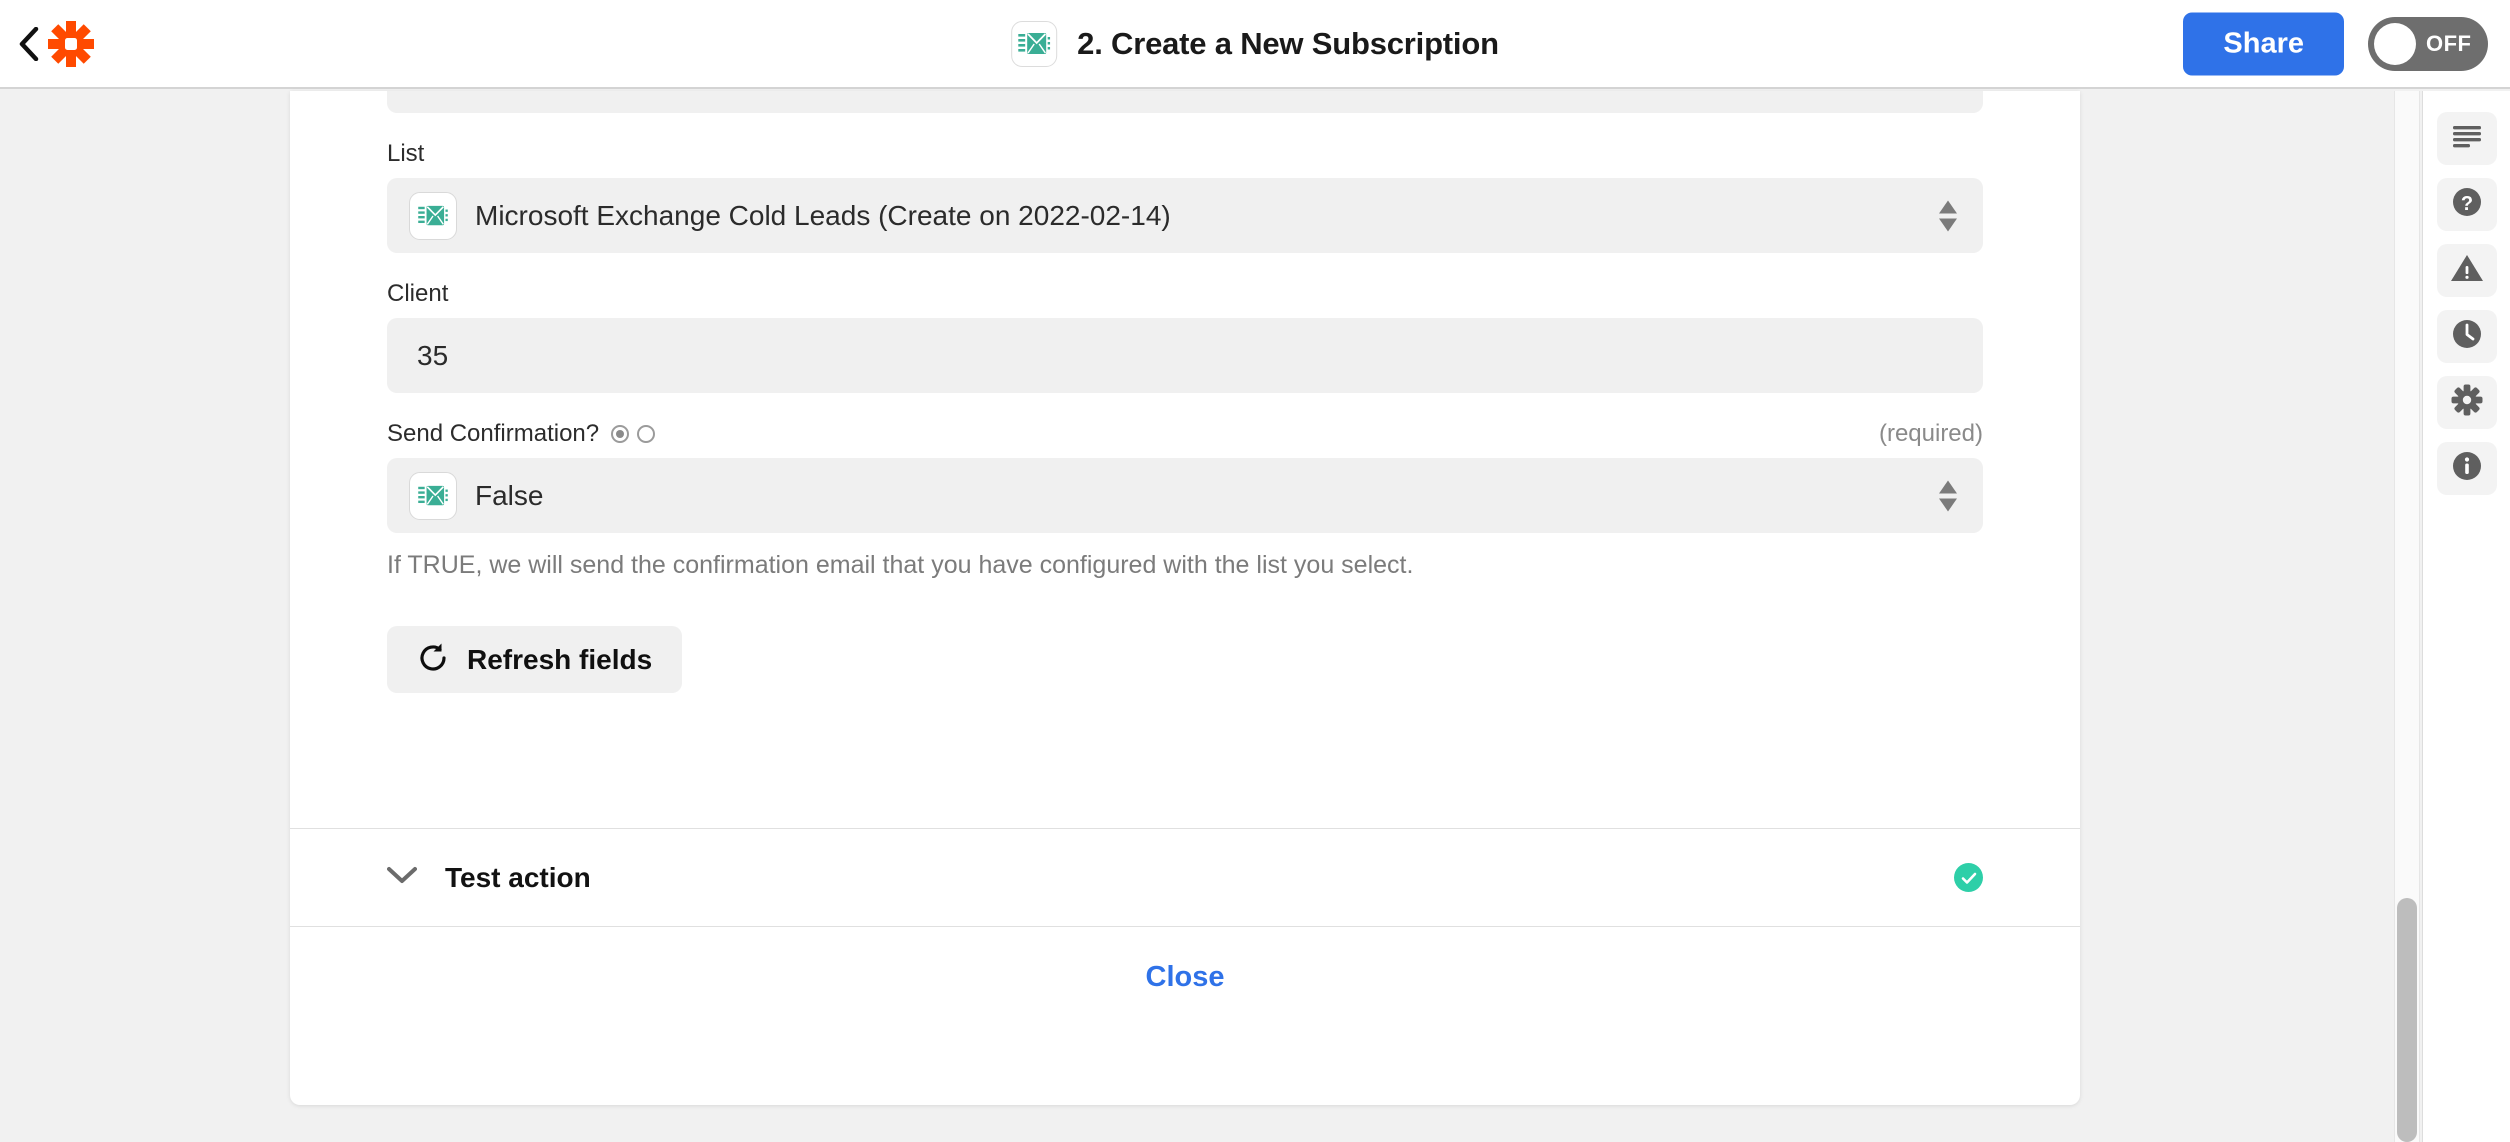 The width and height of the screenshot is (2510, 1142). I want to click on field-client: Client 35, so click(1185, 336).